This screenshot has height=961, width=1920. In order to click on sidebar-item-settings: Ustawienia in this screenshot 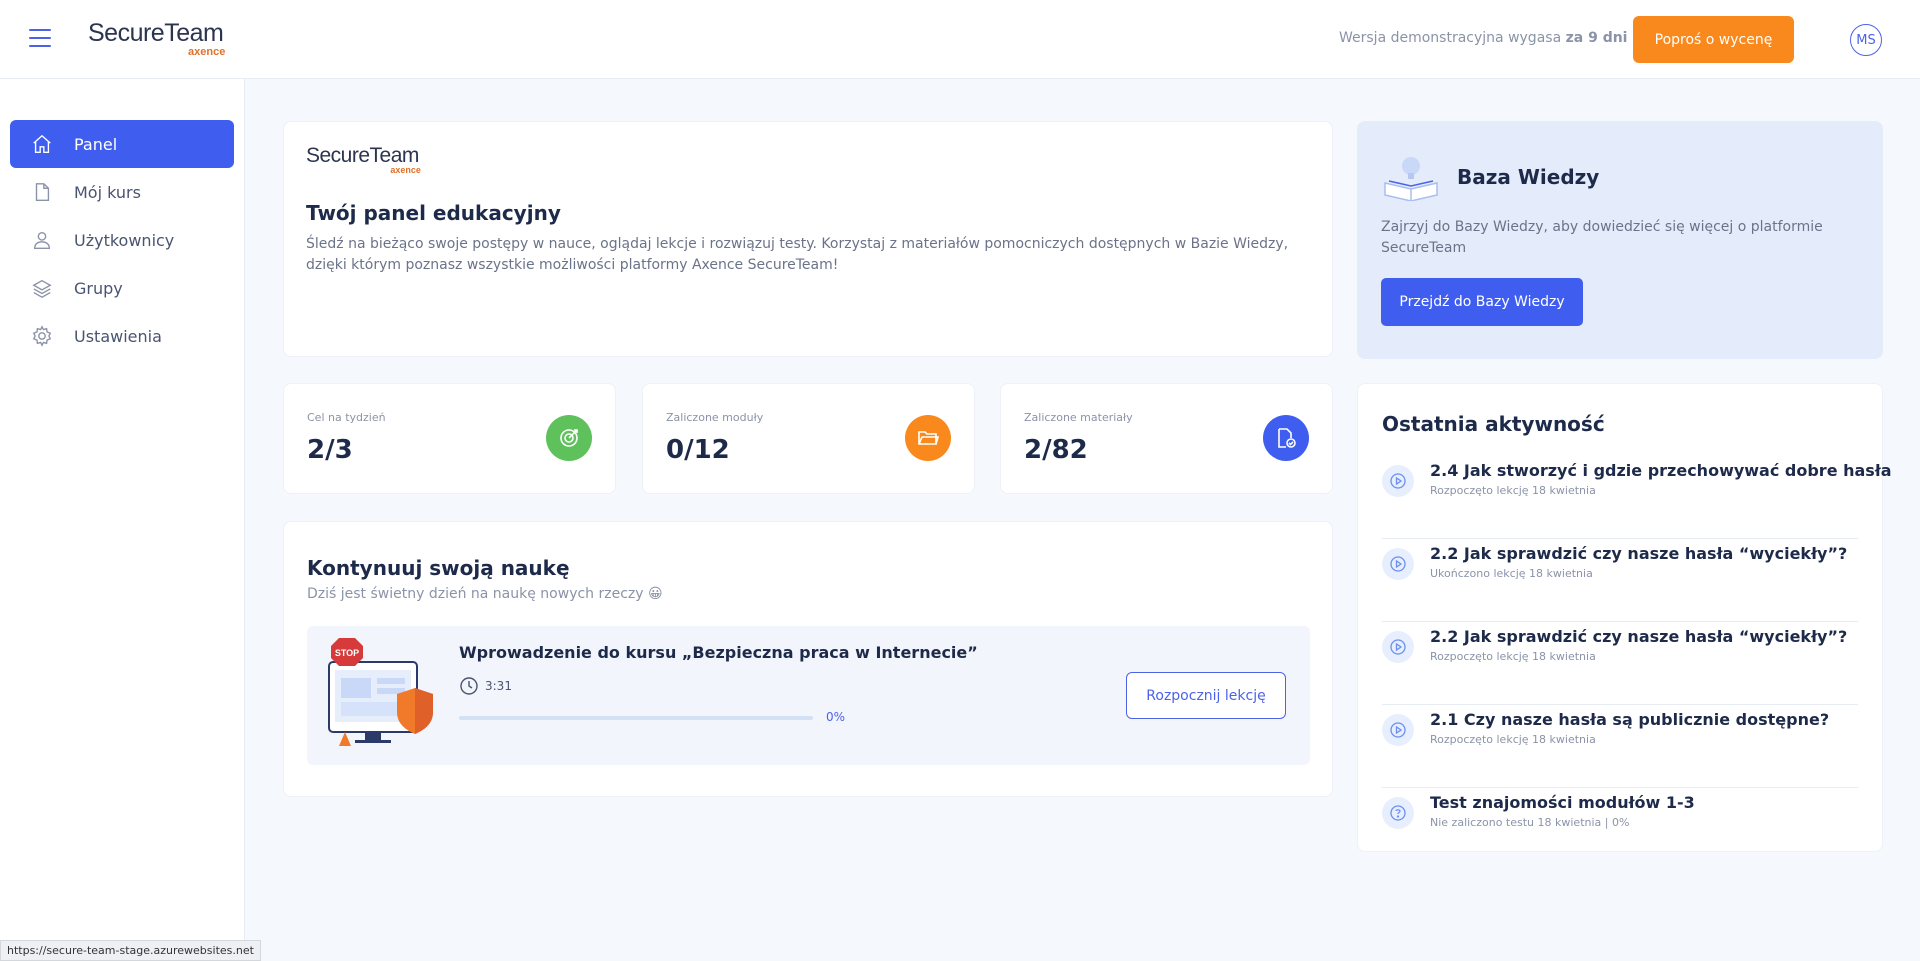, I will do `click(122, 336)`.